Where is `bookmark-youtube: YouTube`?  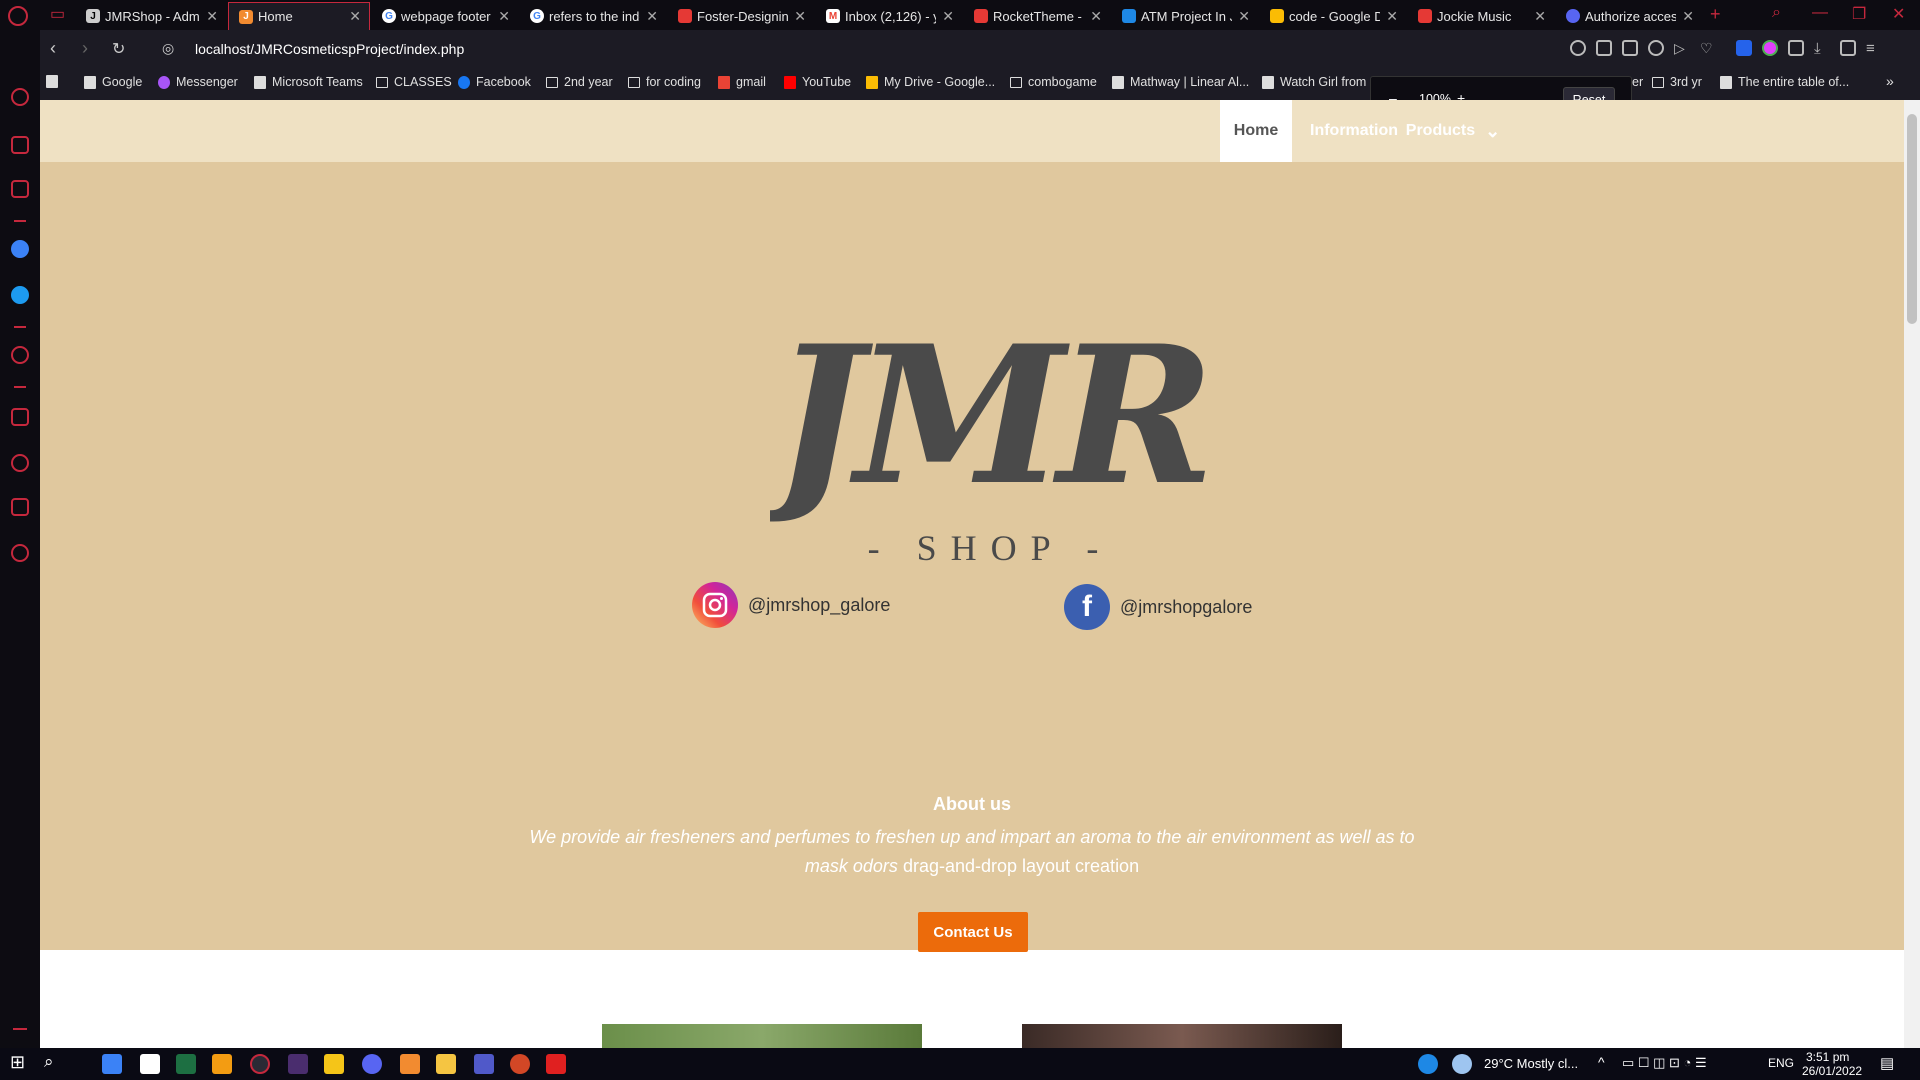 bookmark-youtube: YouTube is located at coordinates (817, 82).